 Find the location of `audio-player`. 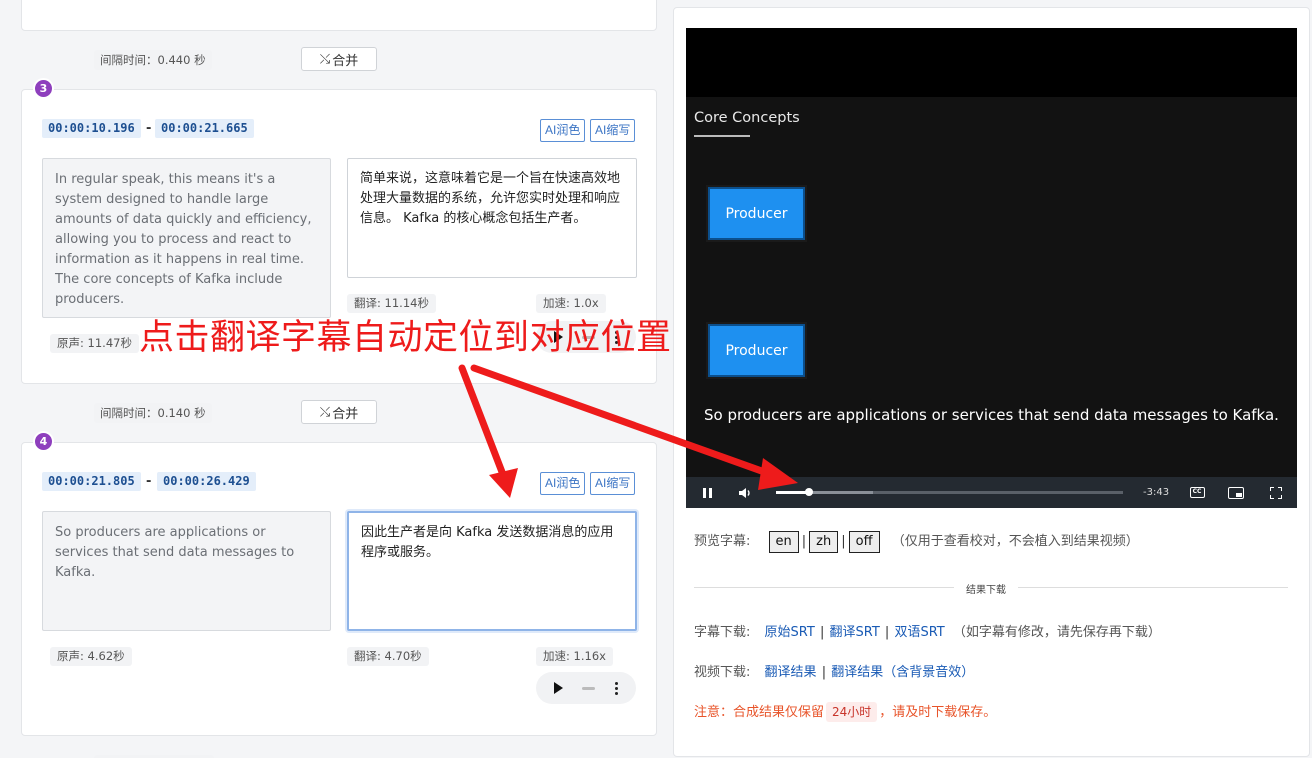

audio-player is located at coordinates (586, 688).